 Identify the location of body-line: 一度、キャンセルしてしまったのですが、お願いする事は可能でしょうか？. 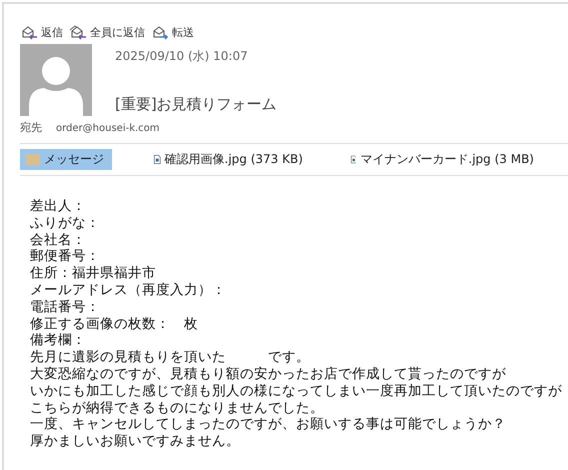
(268, 425).